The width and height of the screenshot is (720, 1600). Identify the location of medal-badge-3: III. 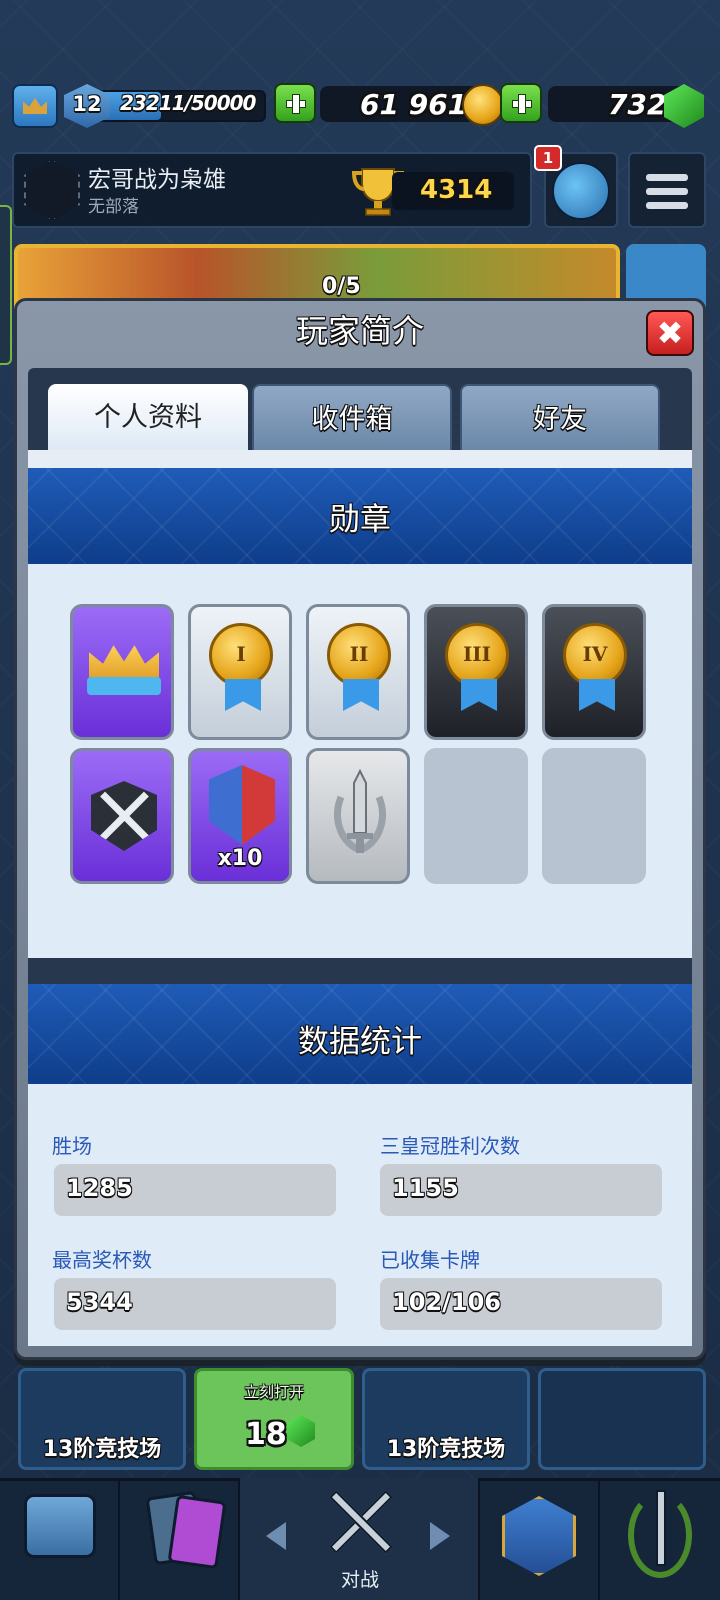
(476, 672).